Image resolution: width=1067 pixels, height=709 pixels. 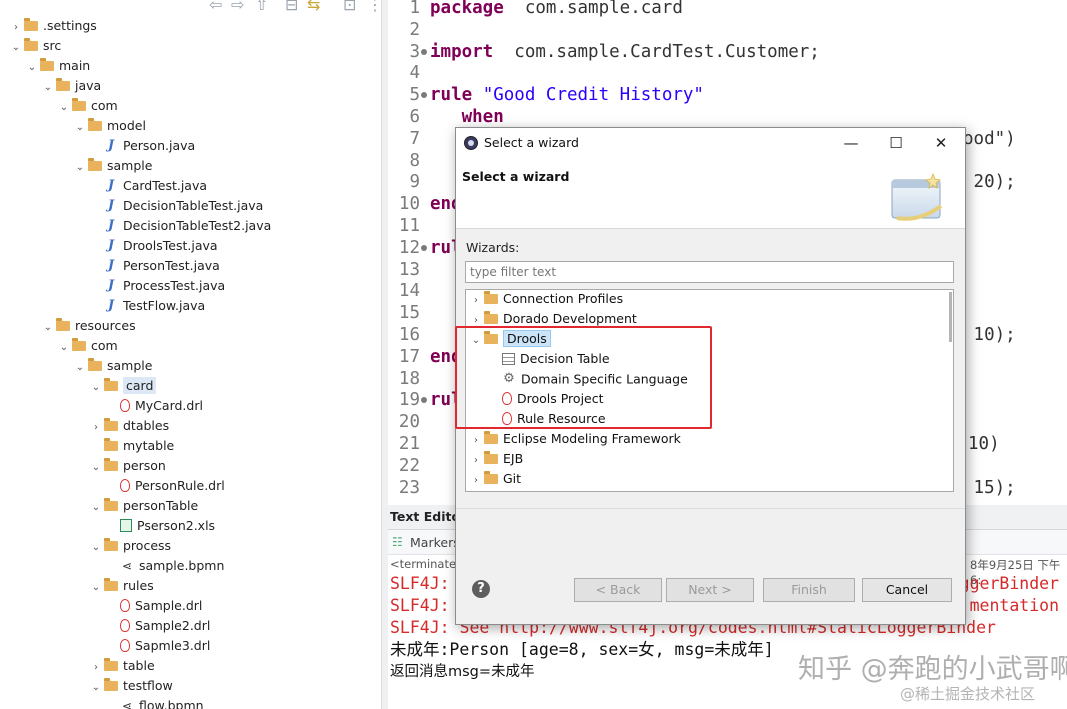 I want to click on next-button: Next >, so click(x=710, y=590).